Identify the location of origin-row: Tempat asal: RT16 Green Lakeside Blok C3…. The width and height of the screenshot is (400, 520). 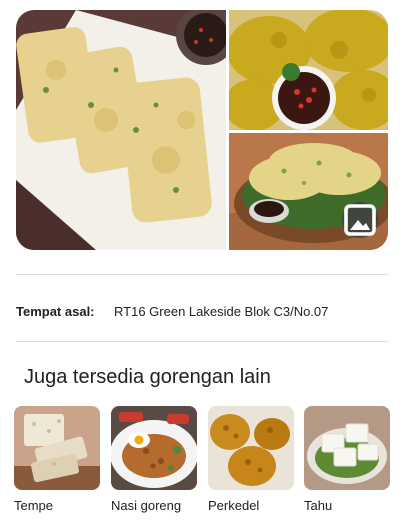
(202, 311).